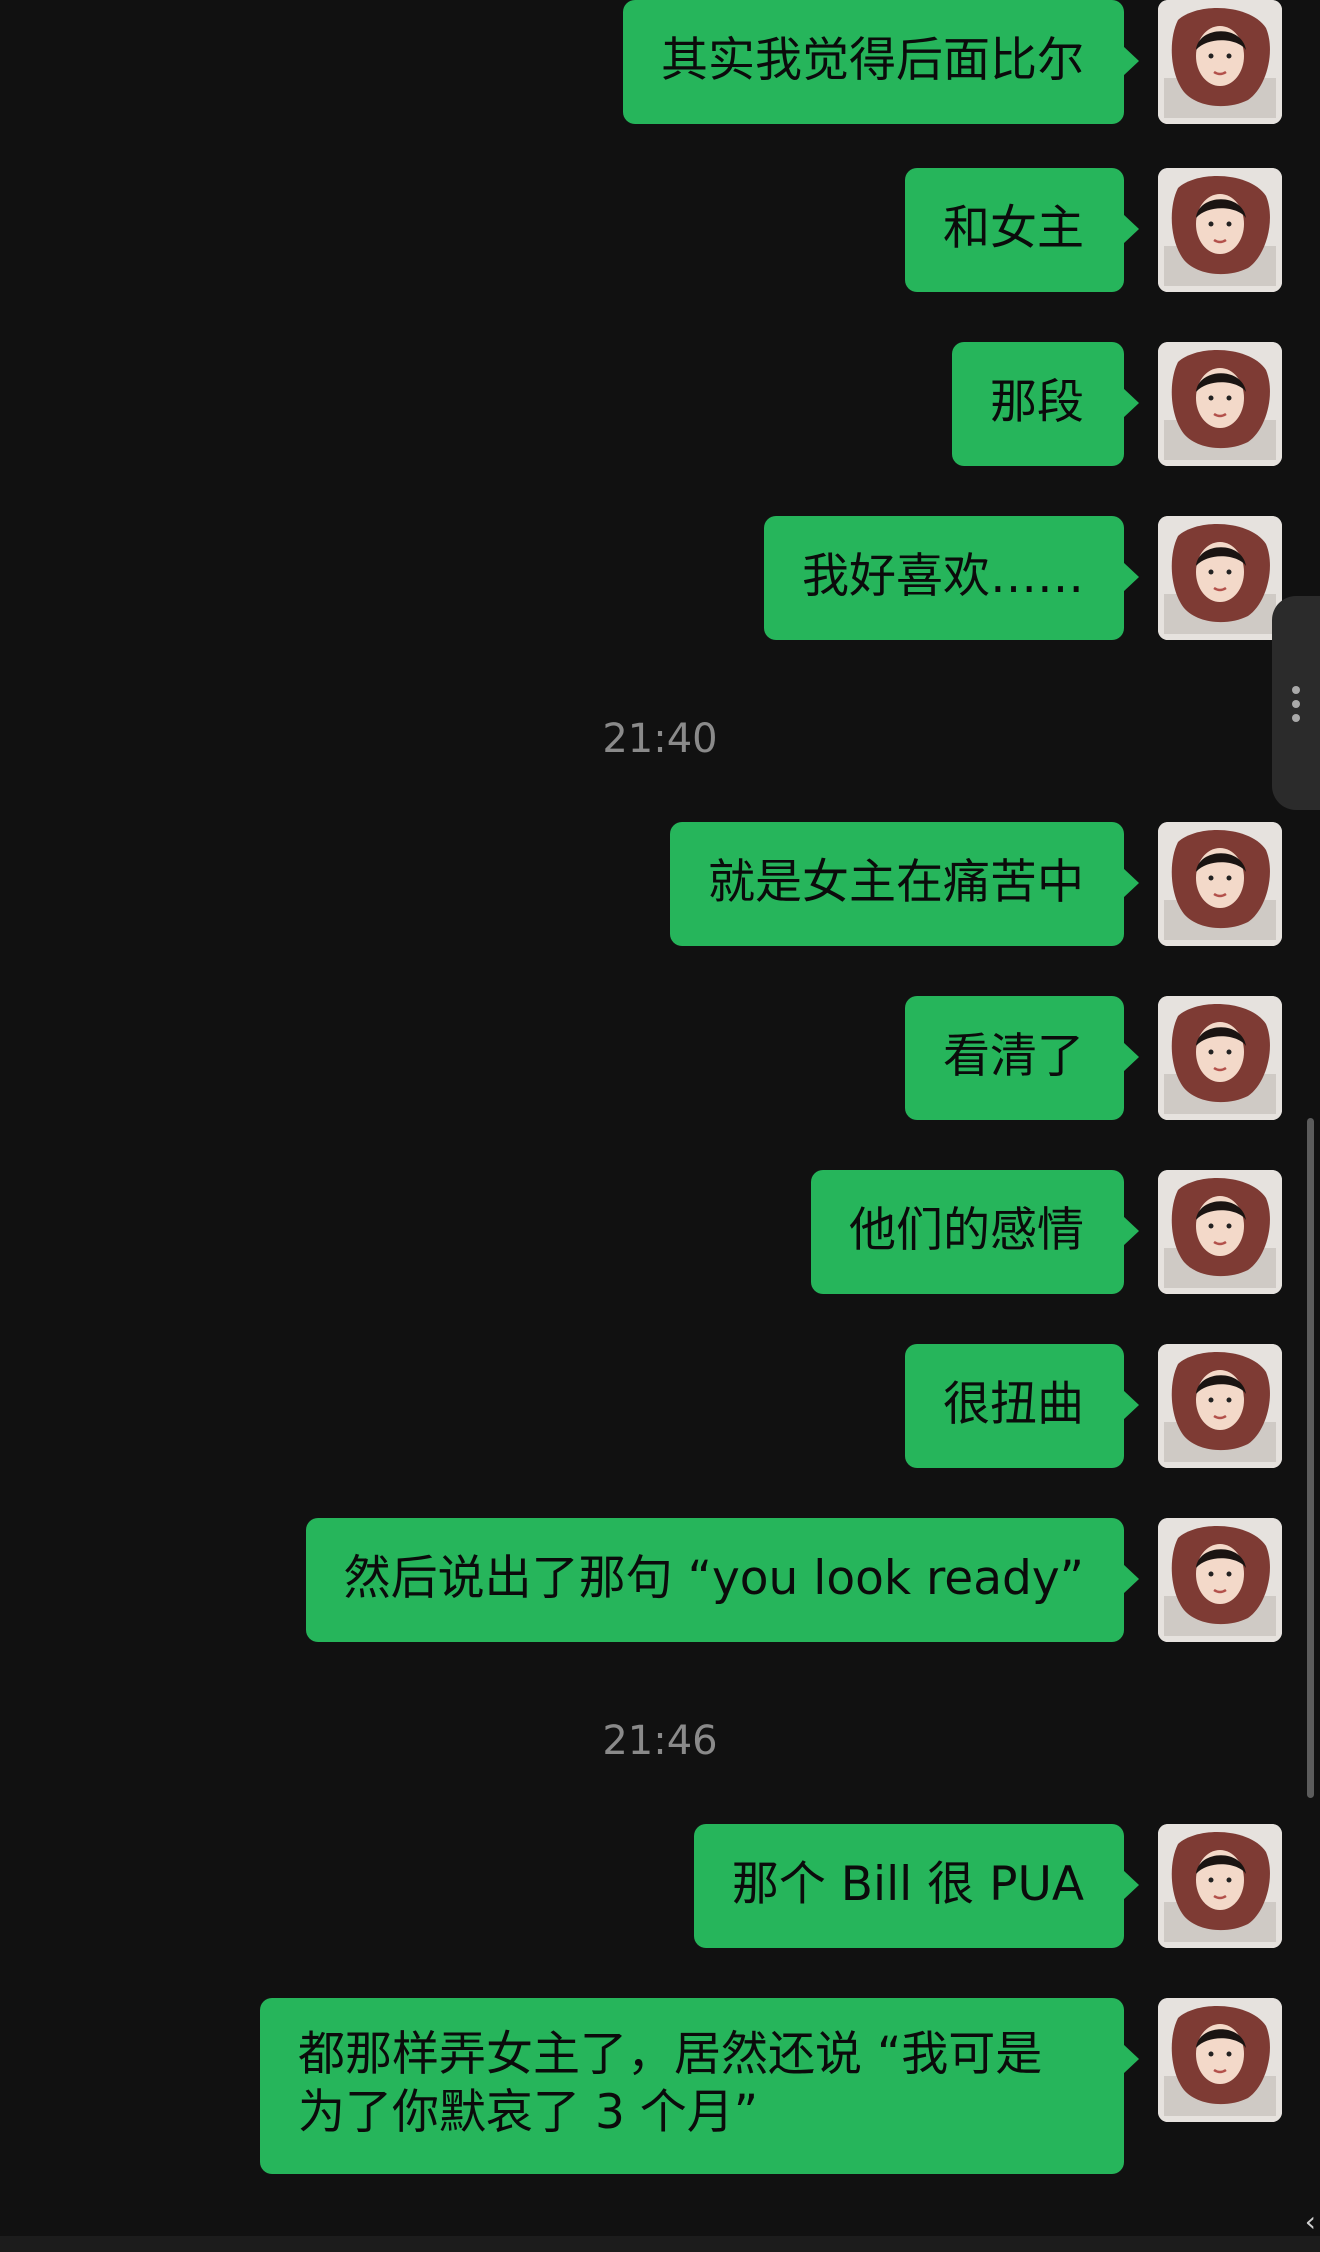 This screenshot has height=2252, width=1320. What do you see at coordinates (975, 1232) in the screenshot?
I see `message-bubble: 他们的感情` at bounding box center [975, 1232].